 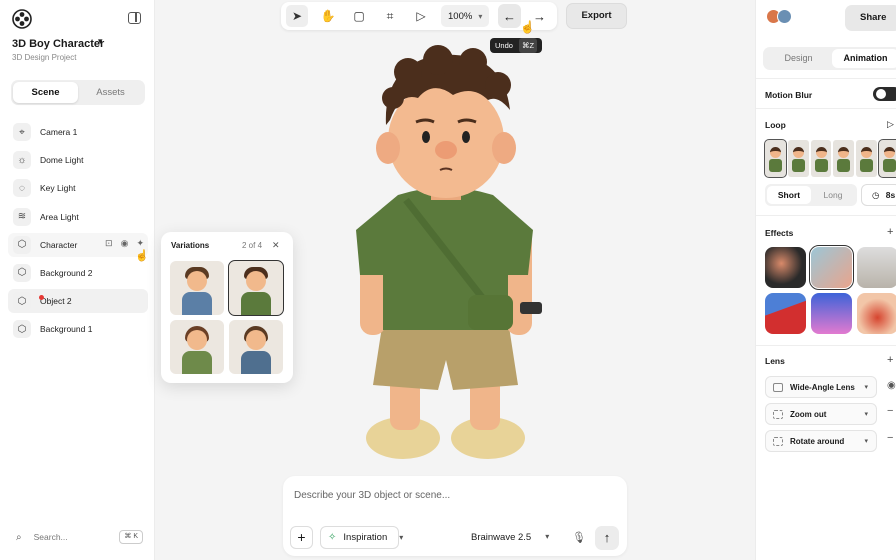 I want to click on inspiration-button: ✧ Inspiration ▾, so click(x=361, y=537).